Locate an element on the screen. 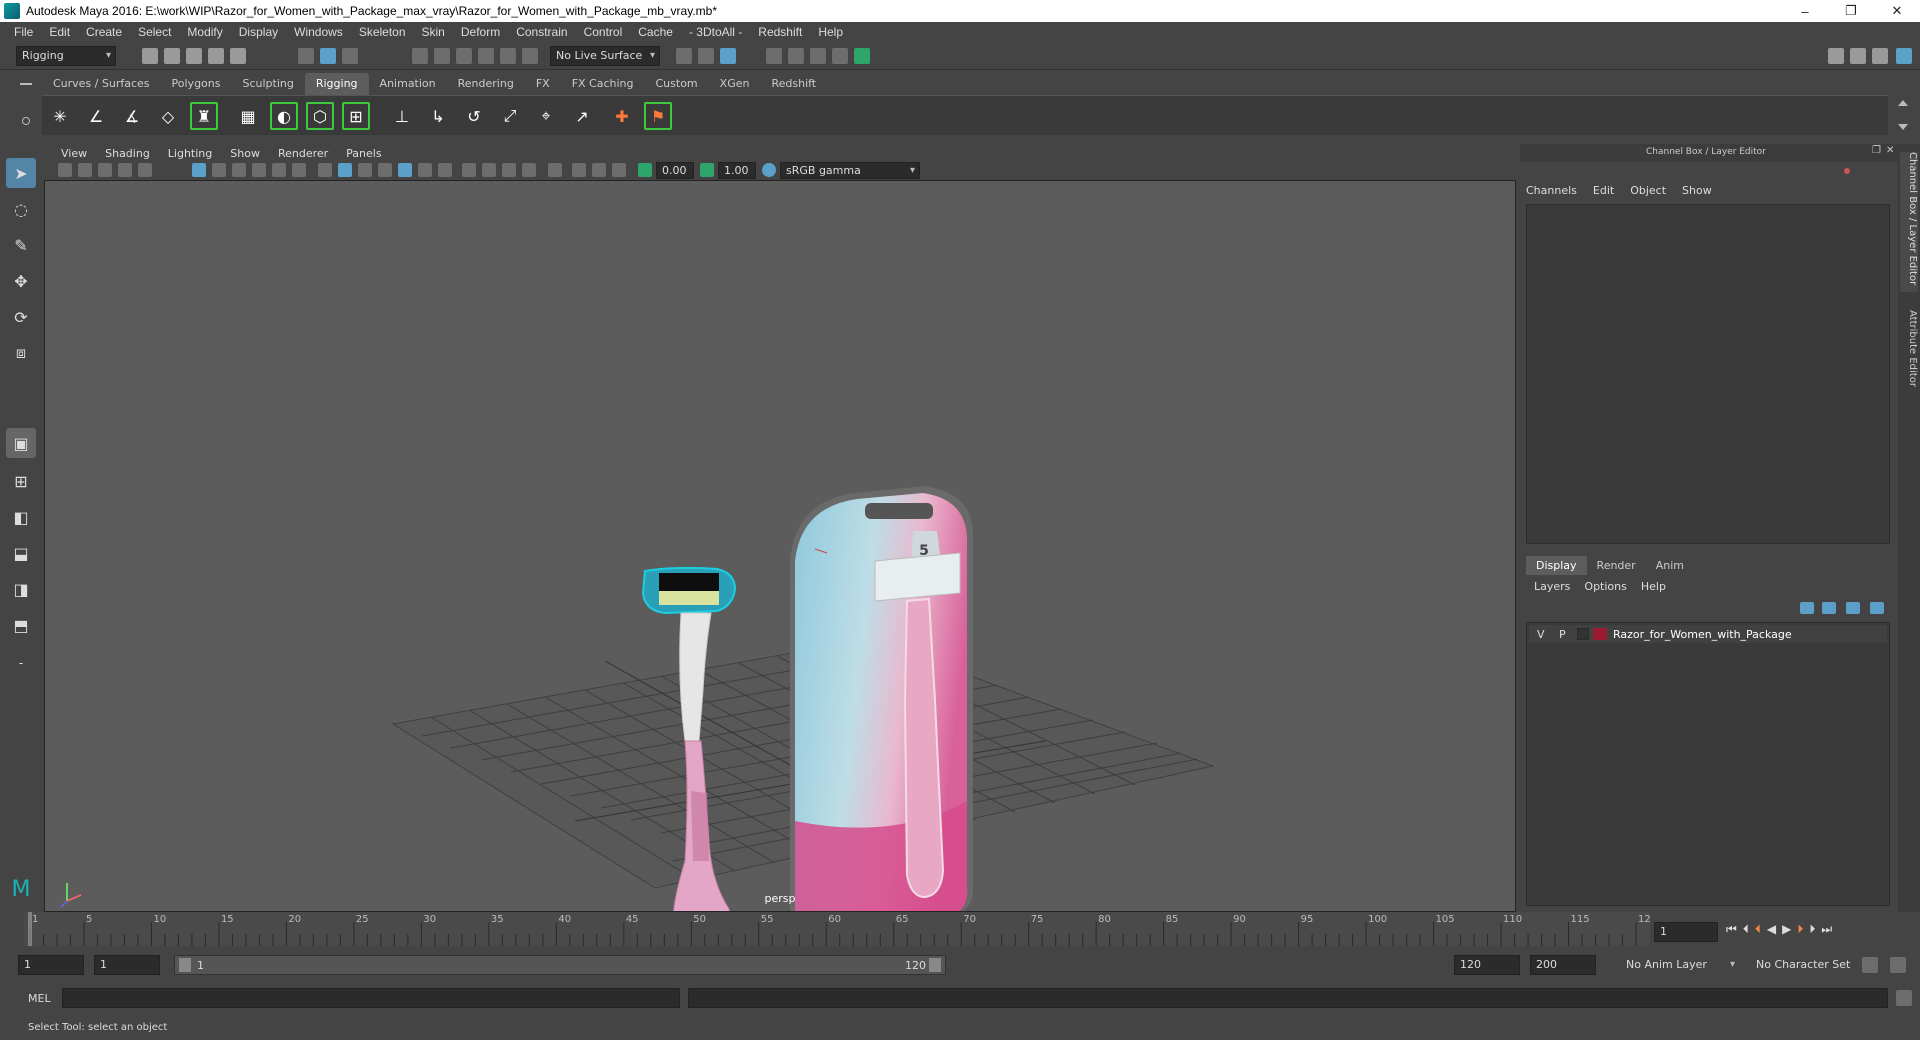  new-scene-icon is located at coordinates (150, 56).